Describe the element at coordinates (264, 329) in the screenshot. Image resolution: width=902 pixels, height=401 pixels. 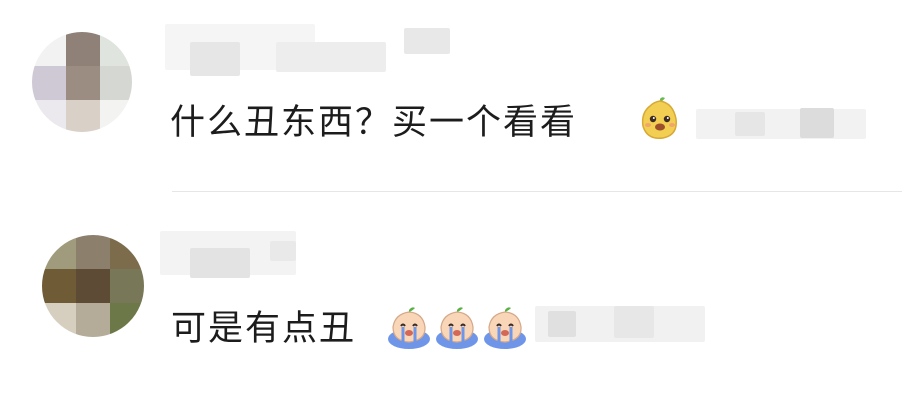
I see `comment-text: 可是有点丑` at that location.